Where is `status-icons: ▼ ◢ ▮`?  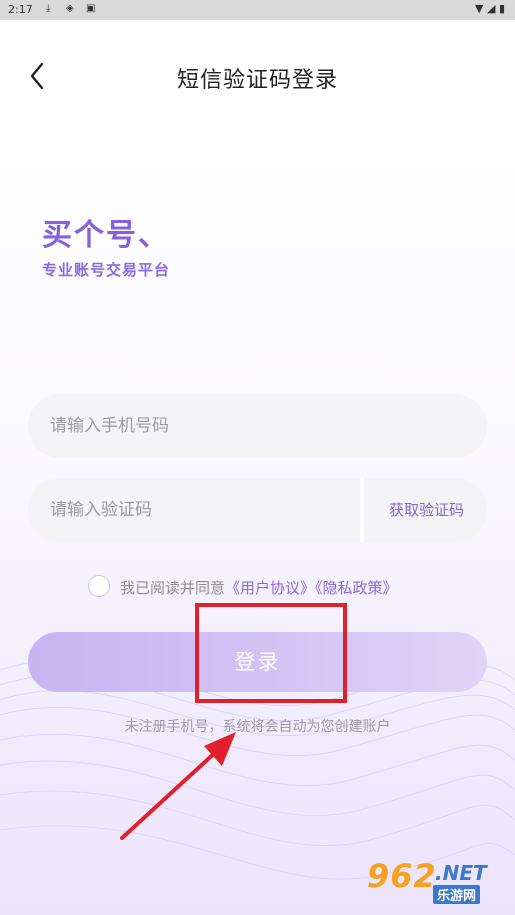 status-icons: ▼ ◢ ▮ is located at coordinates (490, 8).